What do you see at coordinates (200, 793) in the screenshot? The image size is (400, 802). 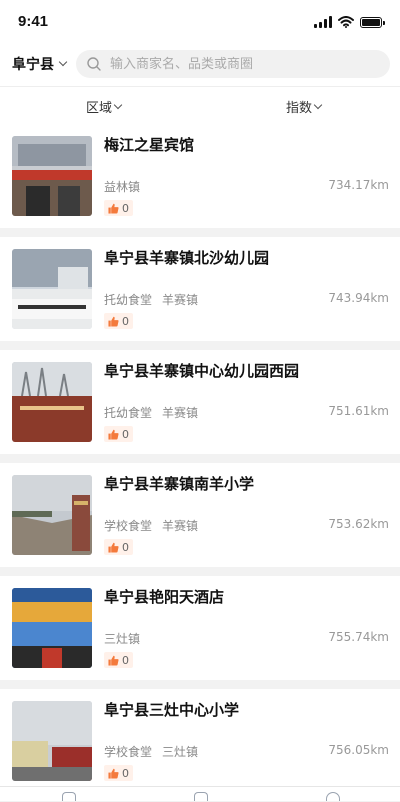 I see `bottom-tab-bar` at bounding box center [200, 793].